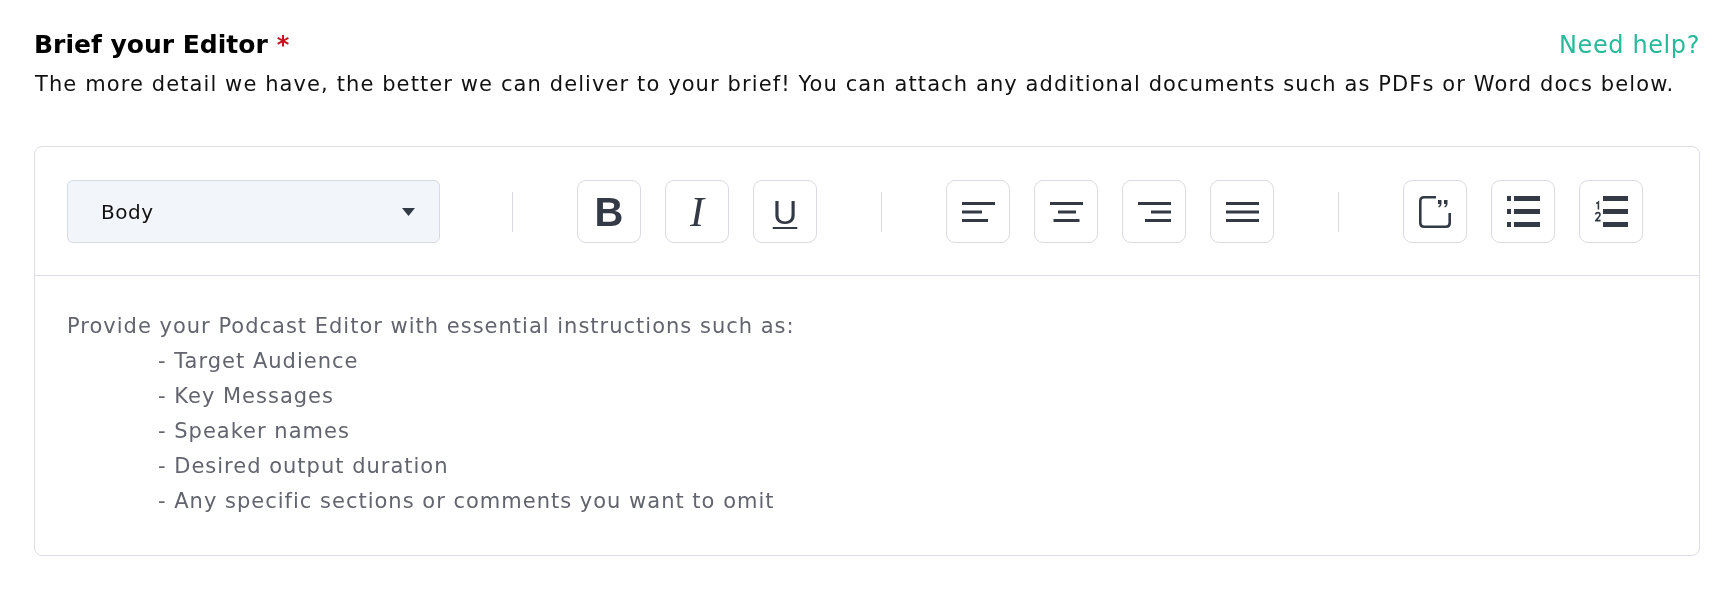  Describe the element at coordinates (785, 211) in the screenshot. I see `underline-button: U` at that location.